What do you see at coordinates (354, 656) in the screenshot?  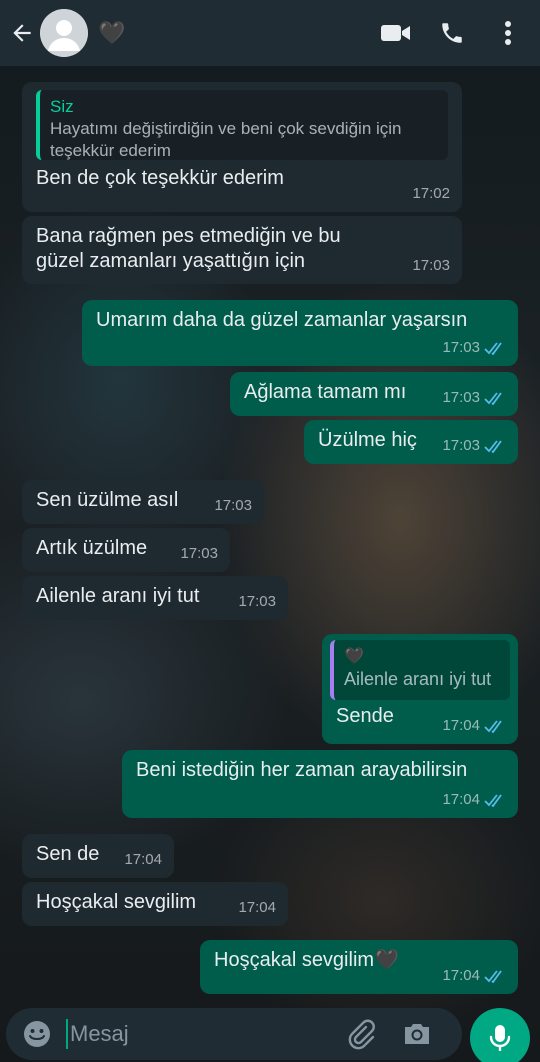 I see `quote-author: 🖤` at bounding box center [354, 656].